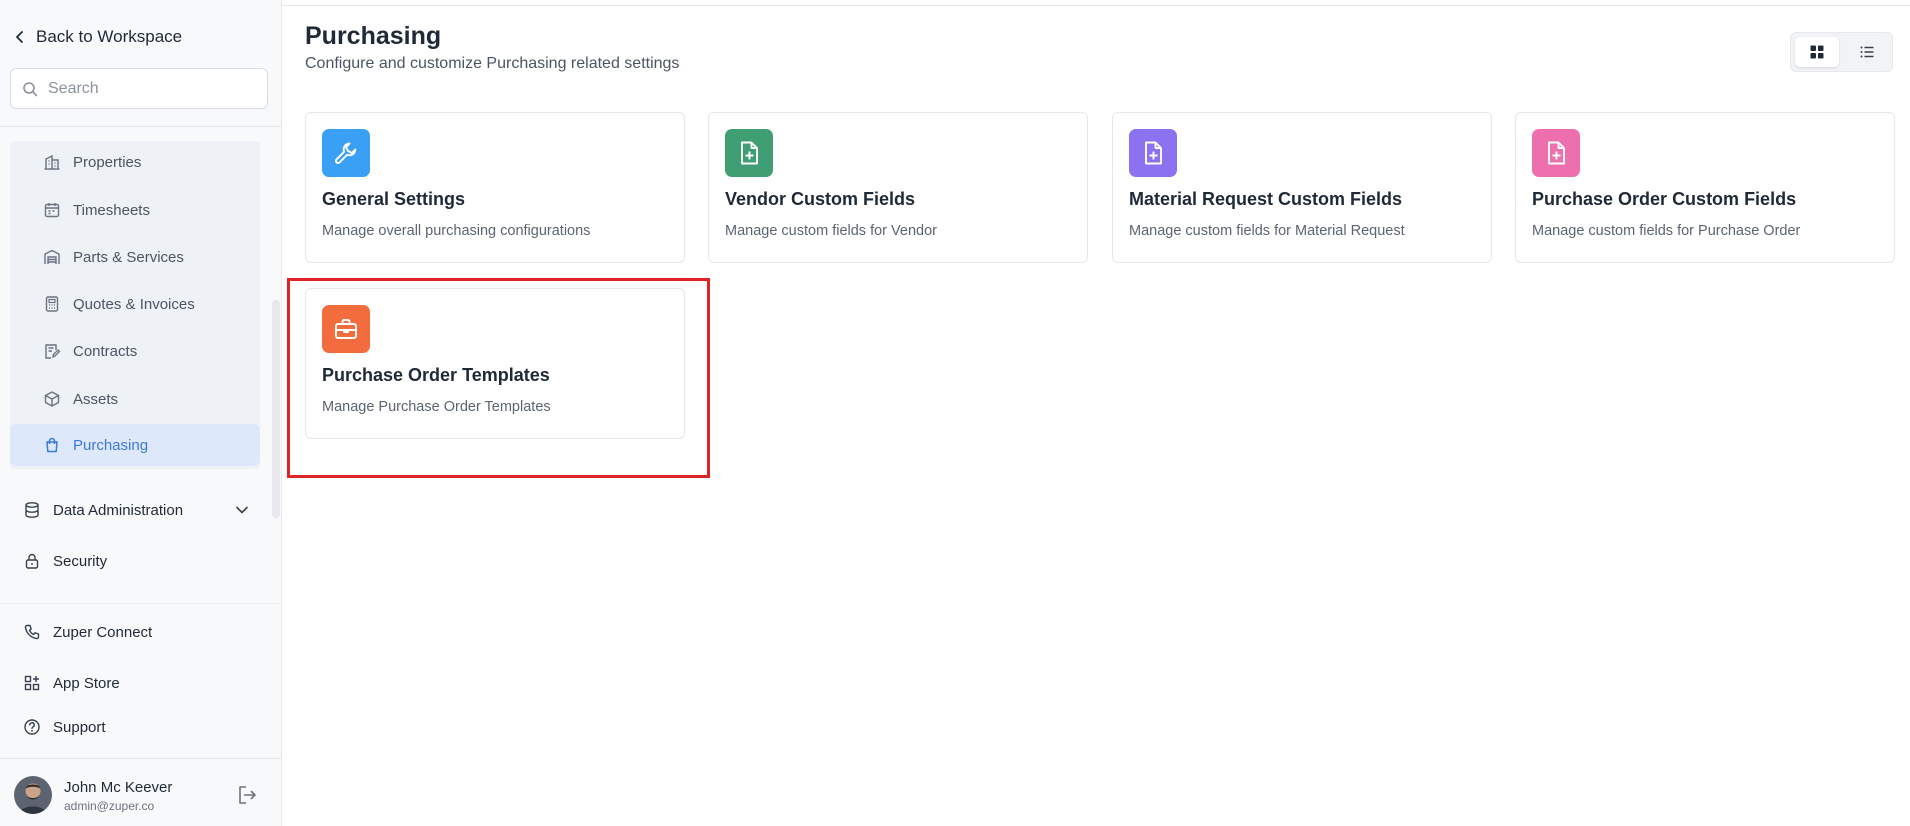 The width and height of the screenshot is (1910, 826). I want to click on shopping-bag-icon, so click(52, 445).